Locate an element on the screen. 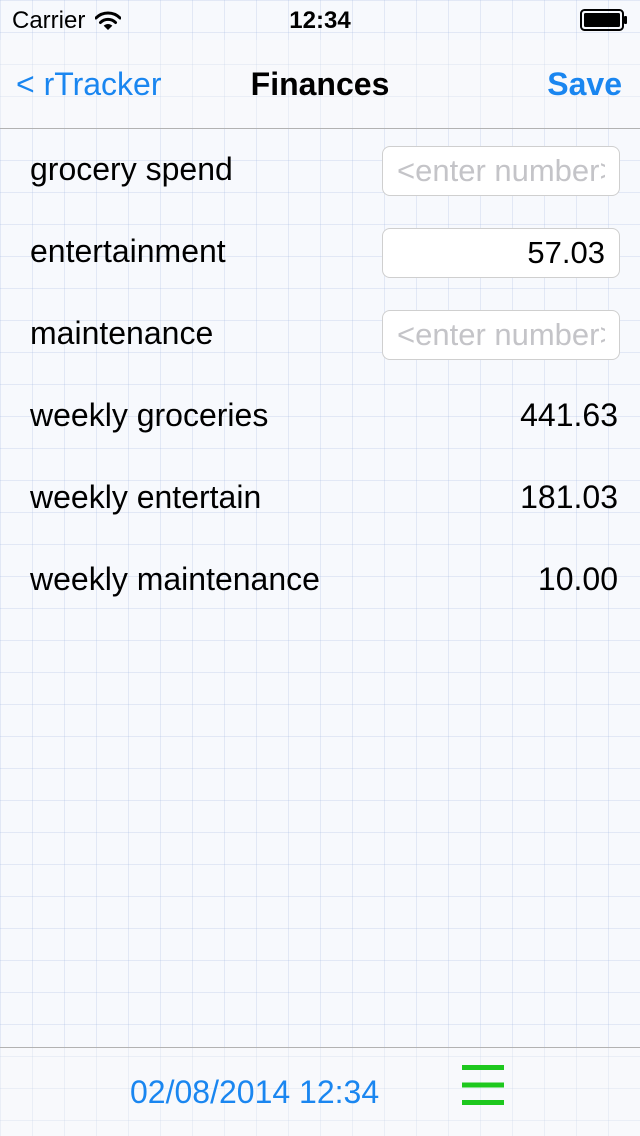  row-entertainment: entertainment is located at coordinates (320, 252).